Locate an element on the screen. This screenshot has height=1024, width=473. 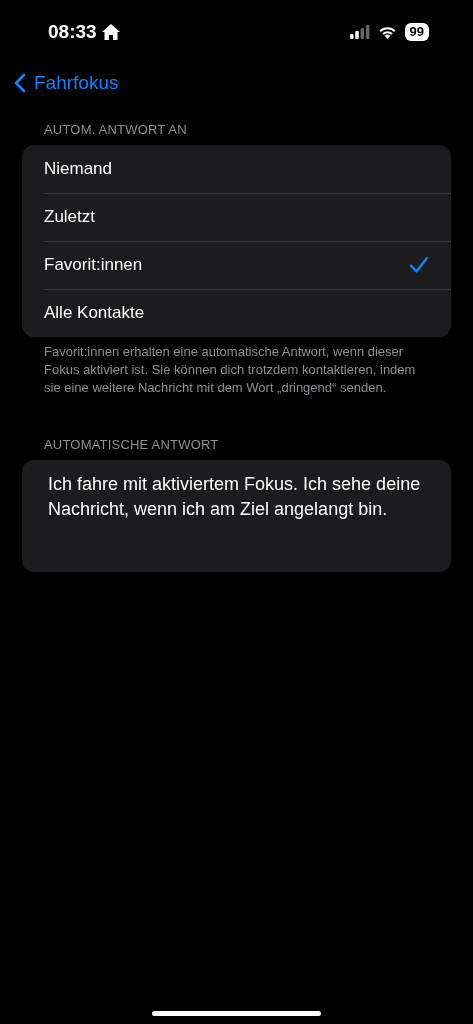
signal-icon is located at coordinates (359, 32).